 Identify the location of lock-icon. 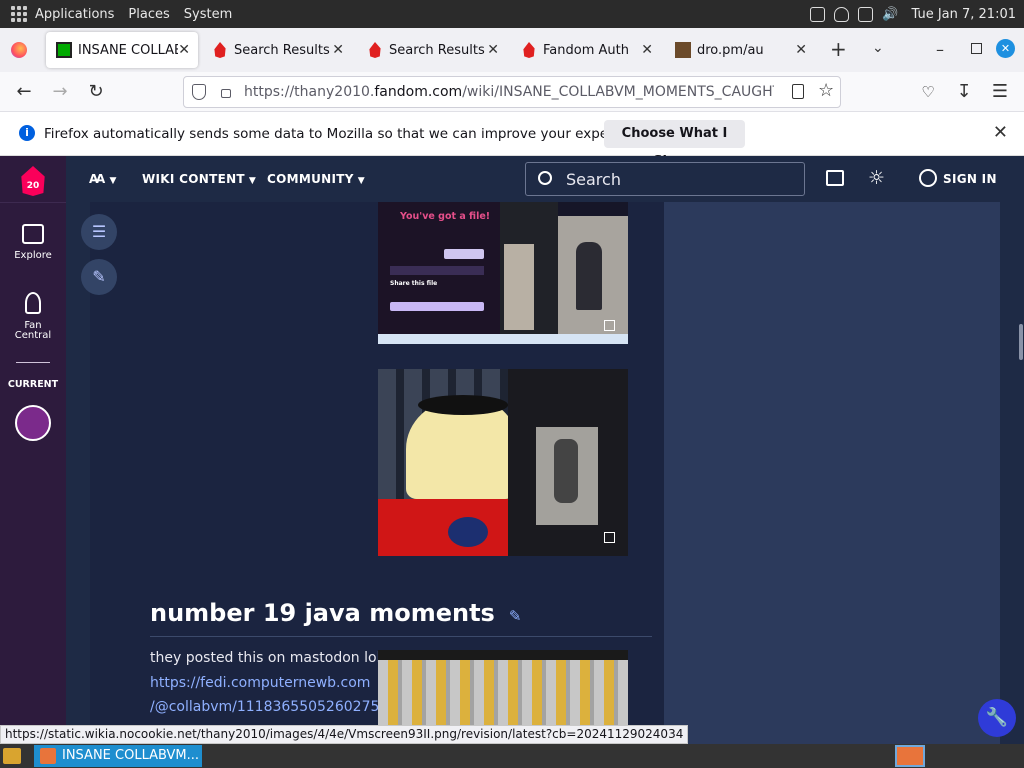
(226, 93).